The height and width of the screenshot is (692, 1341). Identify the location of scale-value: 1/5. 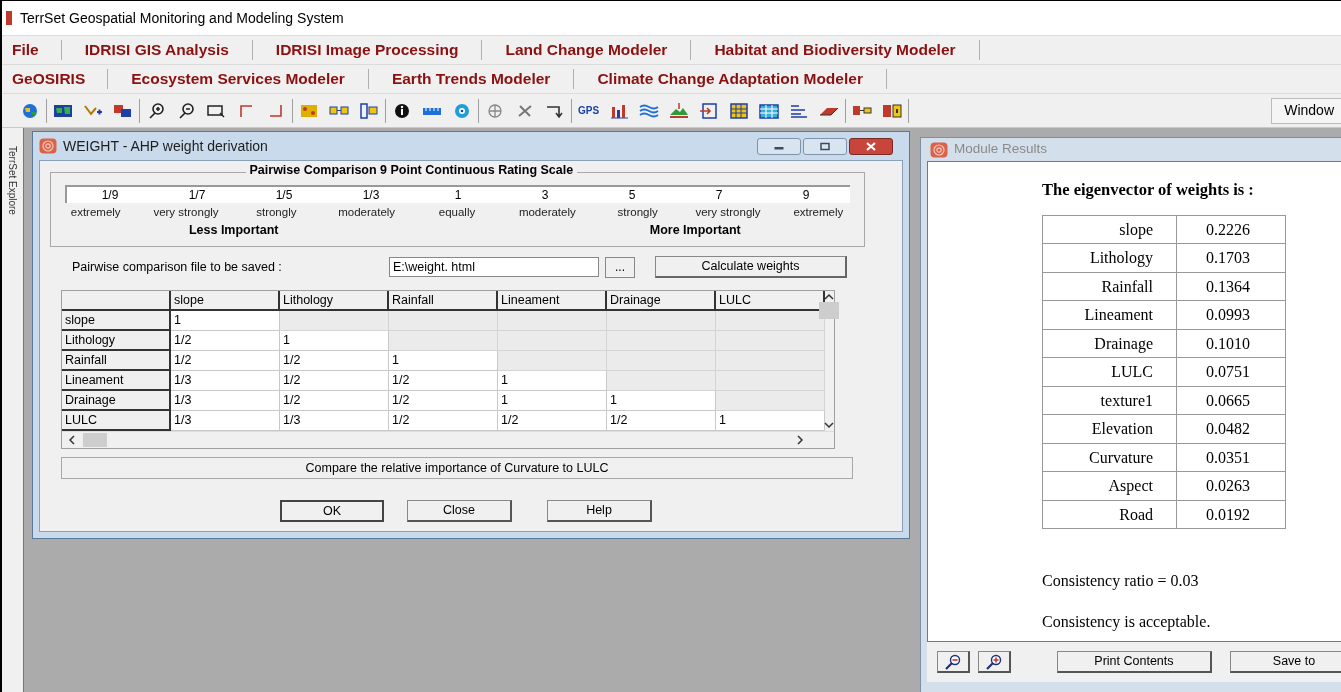
(284, 195).